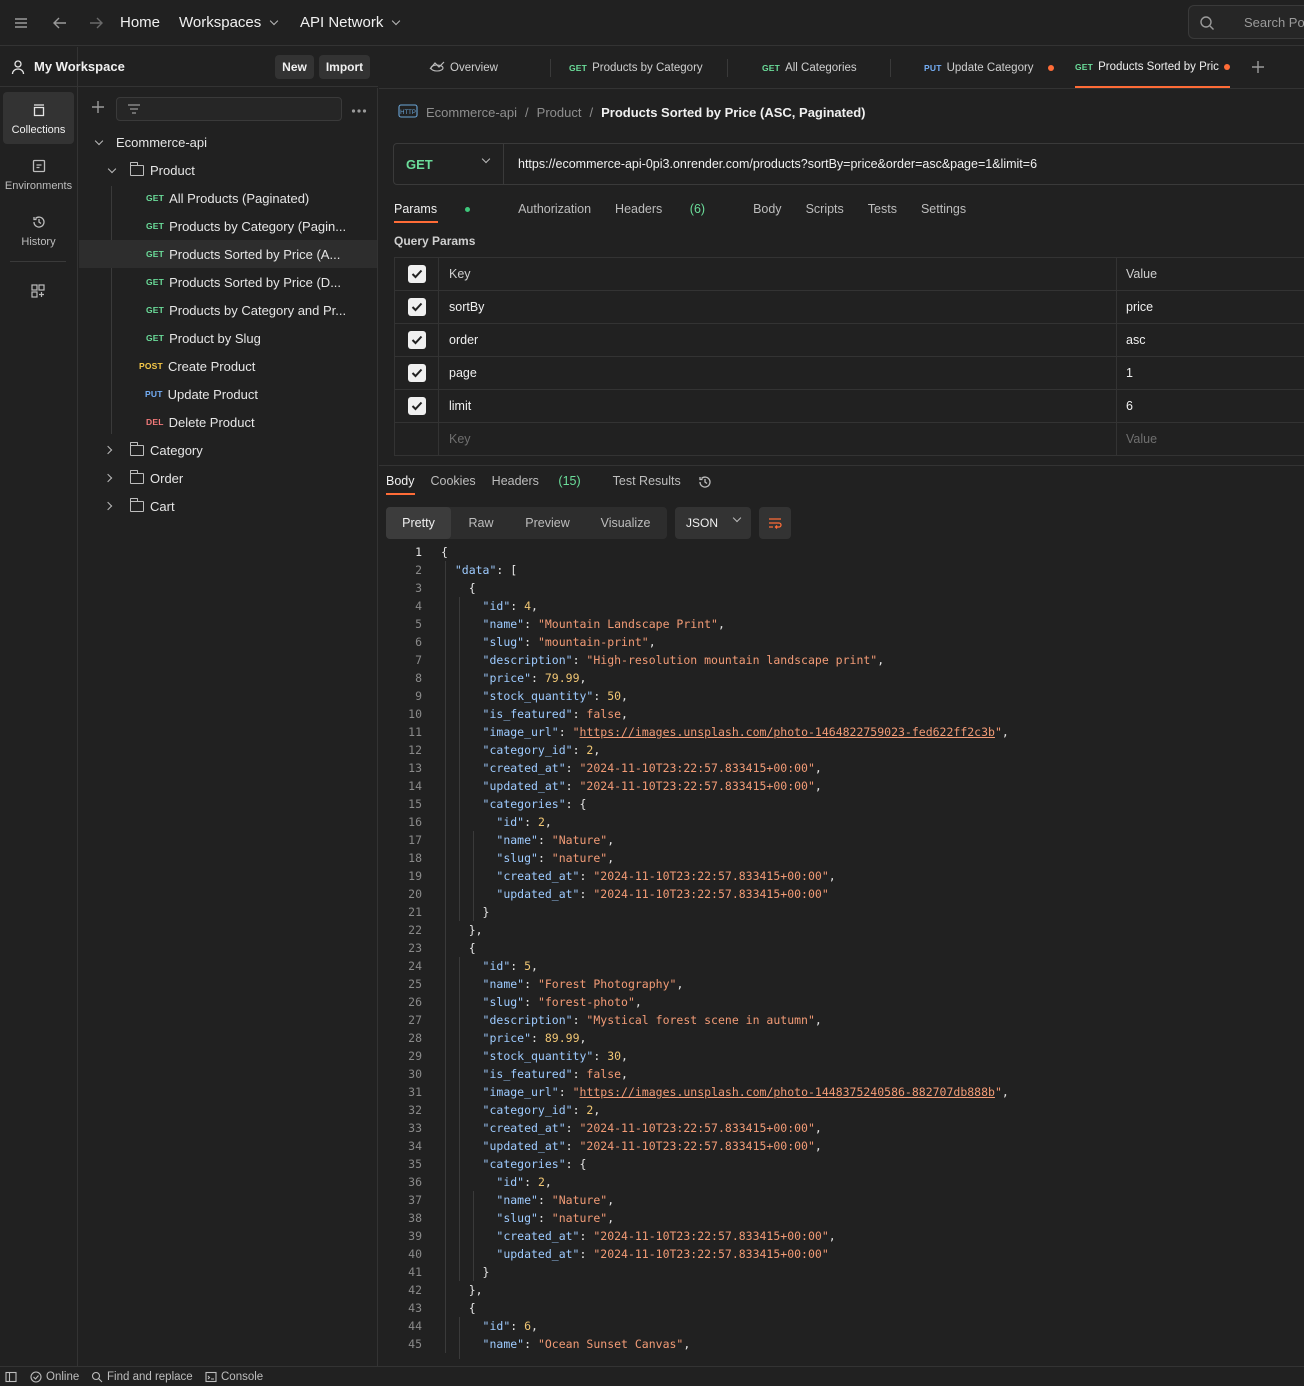  What do you see at coordinates (228, 198) in the screenshot?
I see `request-row: GET All Products (Paginated)` at bounding box center [228, 198].